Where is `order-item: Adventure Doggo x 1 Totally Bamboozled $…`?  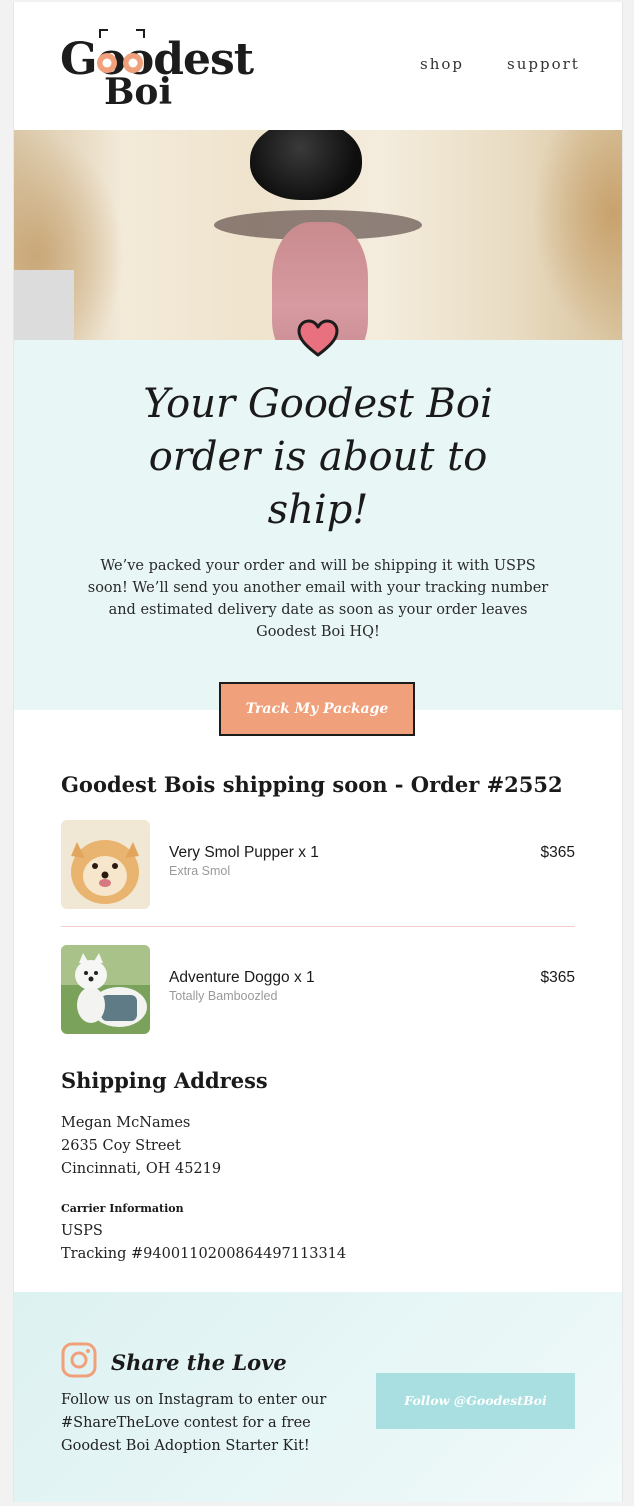 order-item: Adventure Doggo x 1 Totally Bamboozled $… is located at coordinates (318, 990).